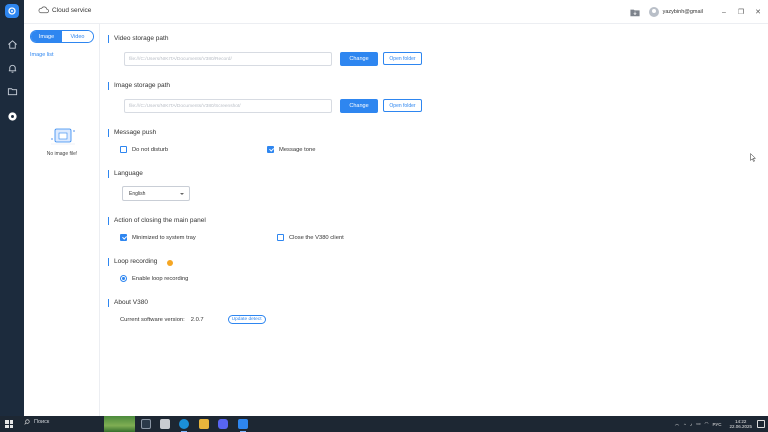 Image resolution: width=768 pixels, height=432 pixels. I want to click on loop-recording-title: Loop recording, so click(132, 262).